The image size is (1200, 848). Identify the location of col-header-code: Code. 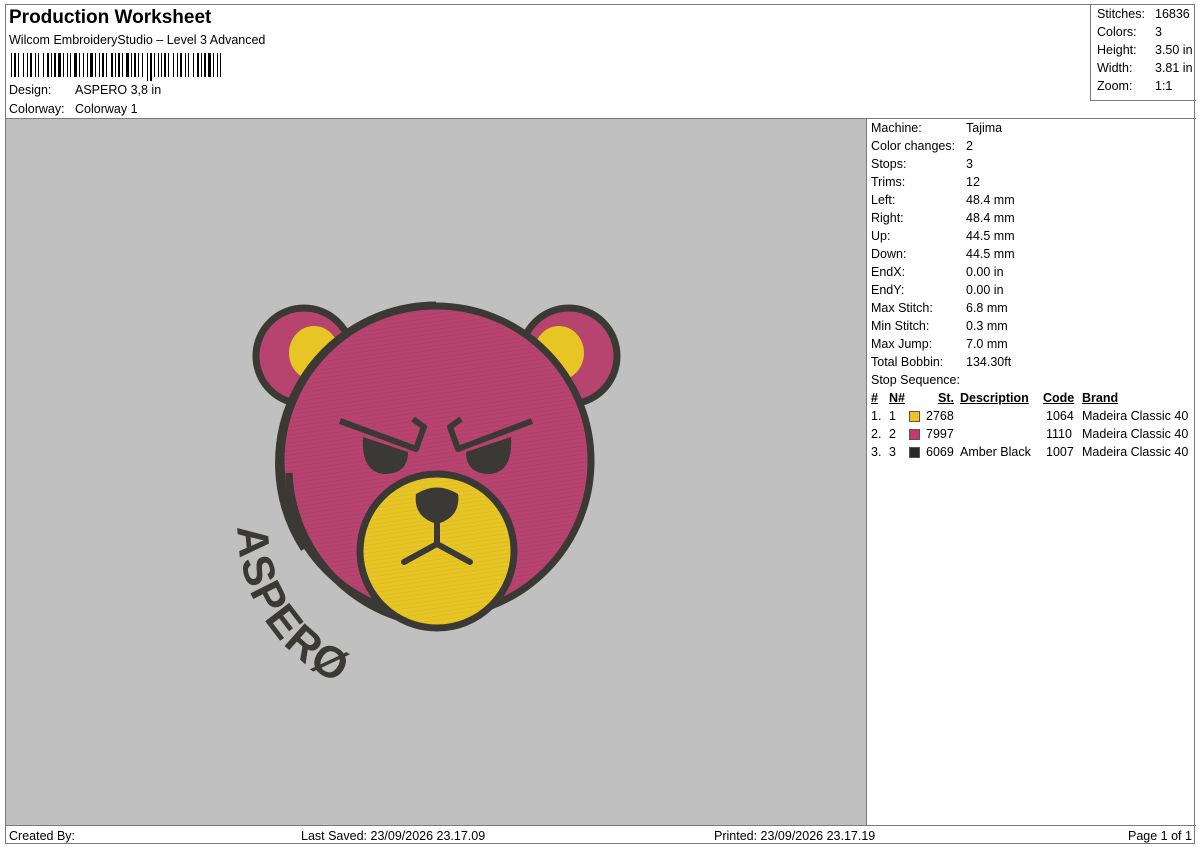
(1059, 398).